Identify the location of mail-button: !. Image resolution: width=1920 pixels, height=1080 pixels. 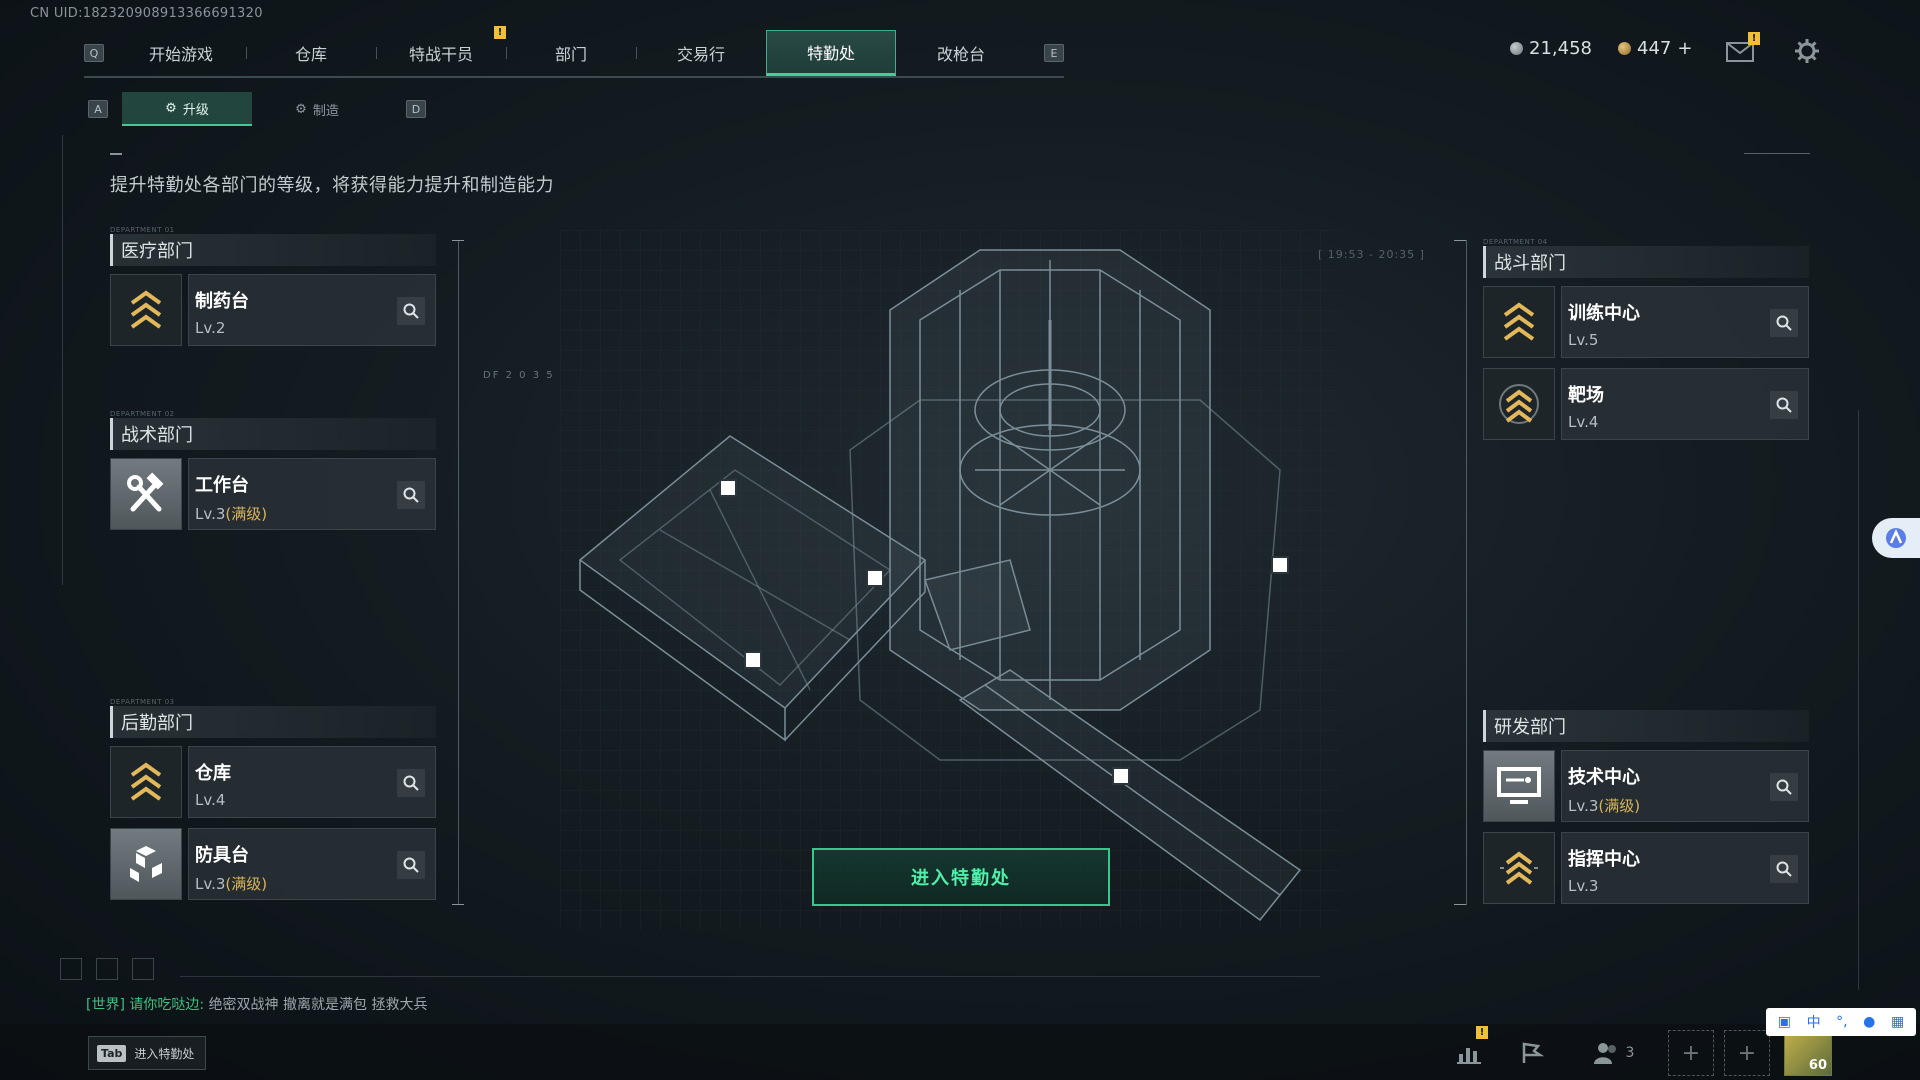
(1743, 49).